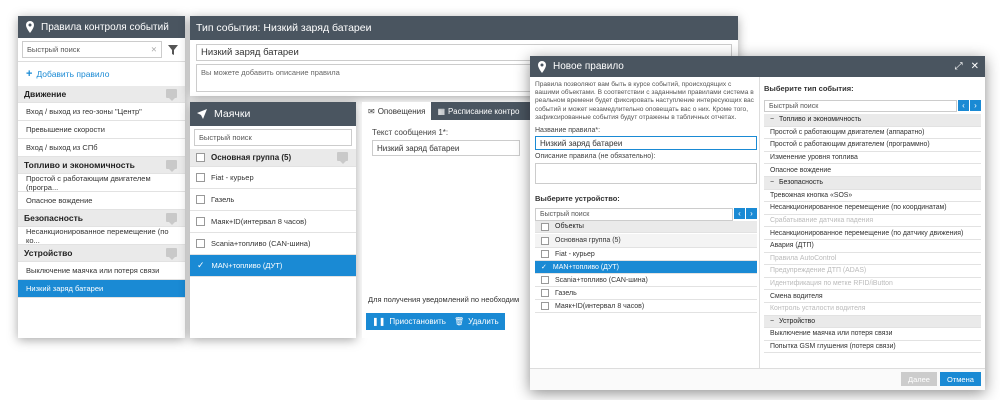 The height and width of the screenshot is (400, 1000). Describe the element at coordinates (872, 158) in the screenshot. I see `event-type-item: Изменение уровня топлива` at that location.